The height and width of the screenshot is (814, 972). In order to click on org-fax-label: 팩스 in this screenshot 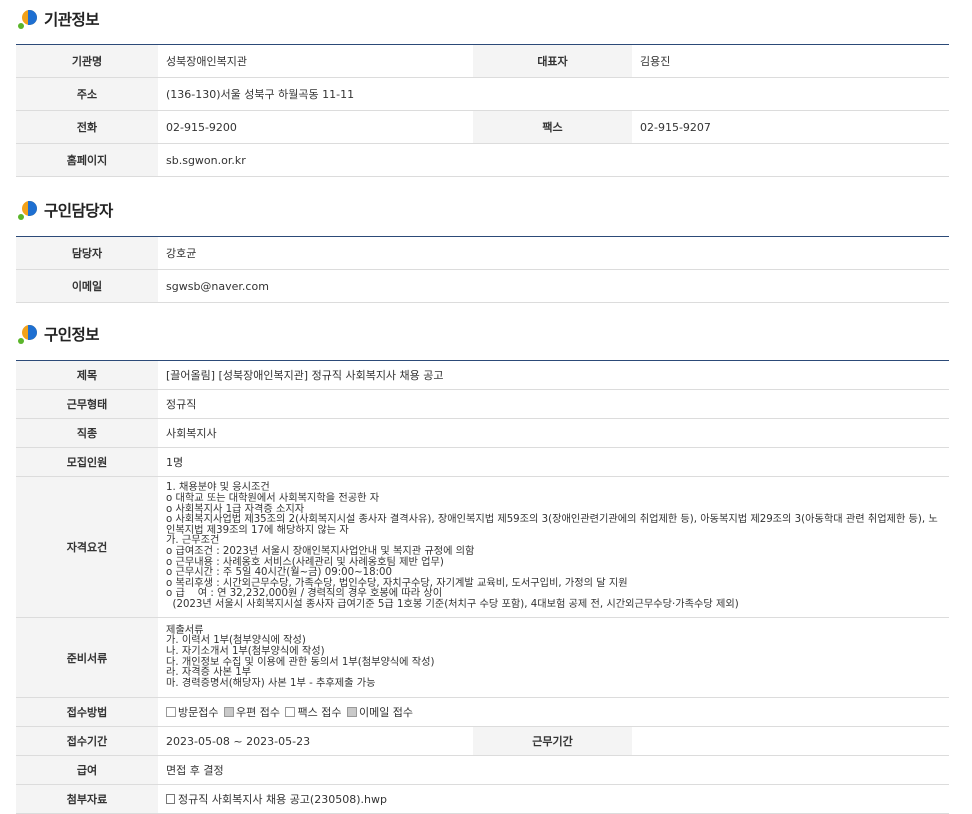, I will do `click(552, 127)`.